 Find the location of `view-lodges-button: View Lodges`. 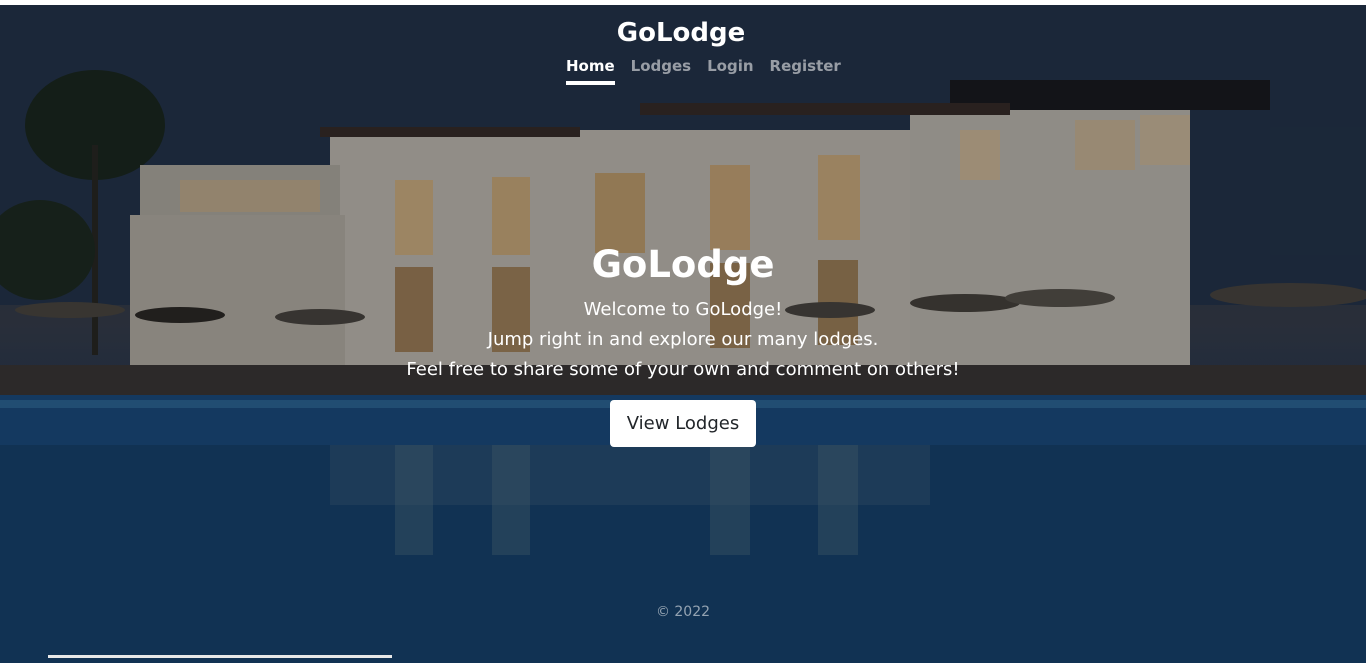

view-lodges-button: View Lodges is located at coordinates (683, 423).